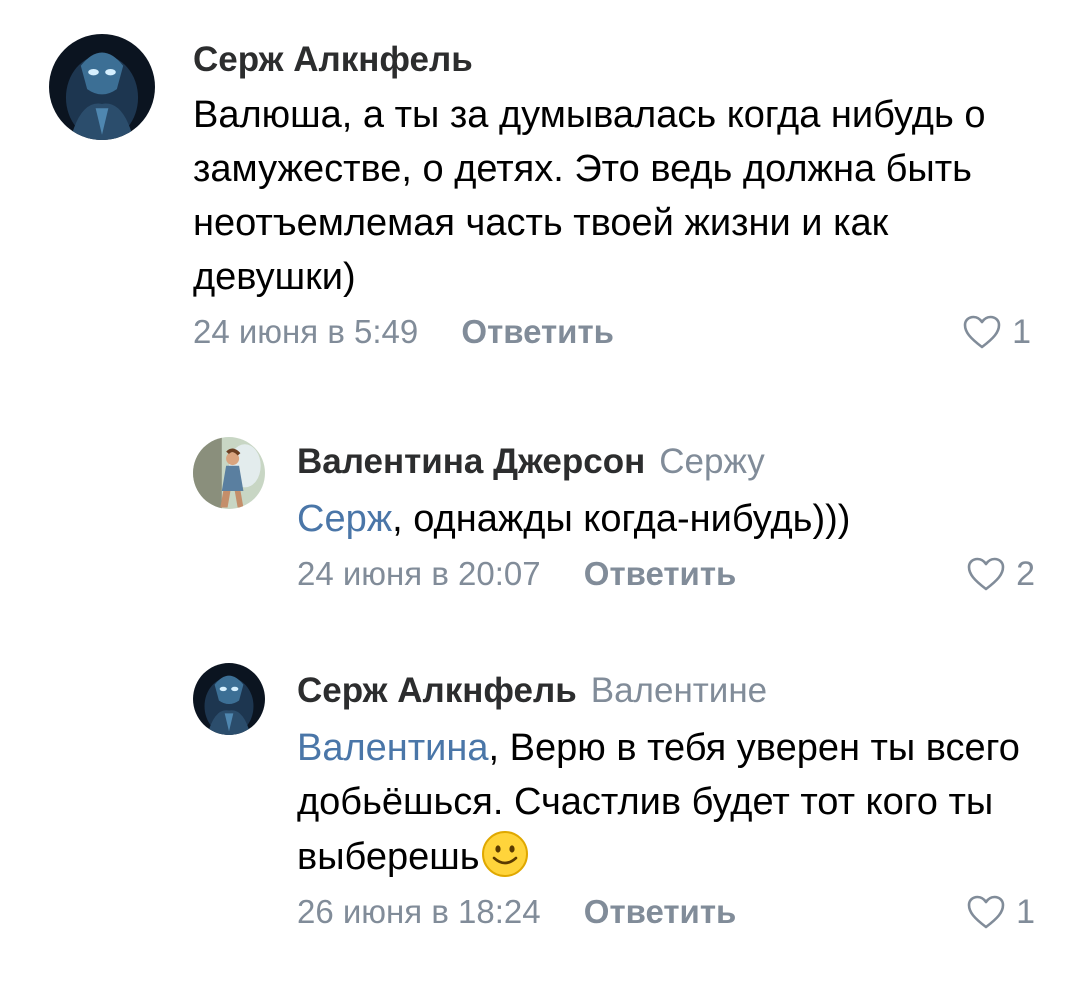  Describe the element at coordinates (679, 690) in the screenshot. I see `reply-to-name: Валентине` at that location.